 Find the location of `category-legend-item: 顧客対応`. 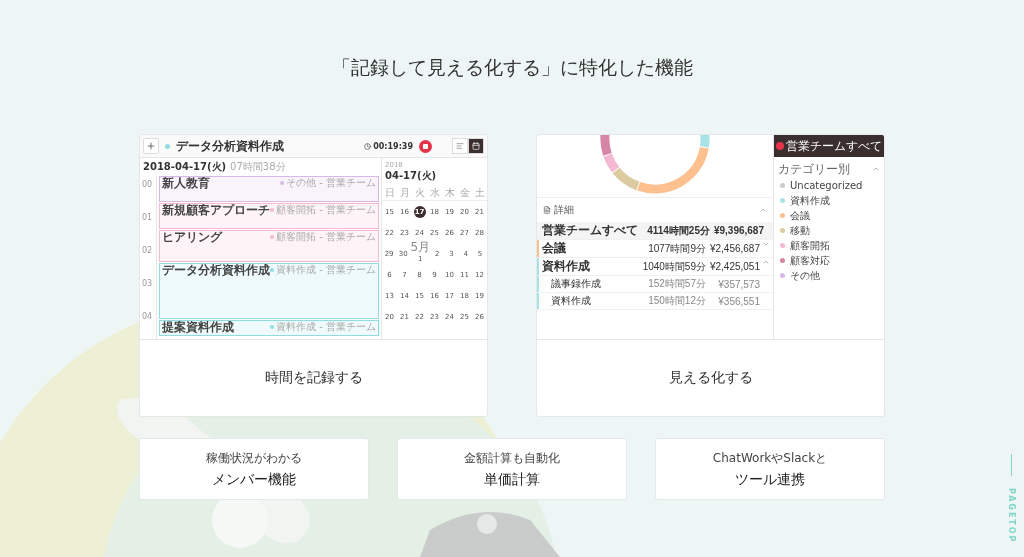

category-legend-item: 顧客対応 is located at coordinates (829, 260).